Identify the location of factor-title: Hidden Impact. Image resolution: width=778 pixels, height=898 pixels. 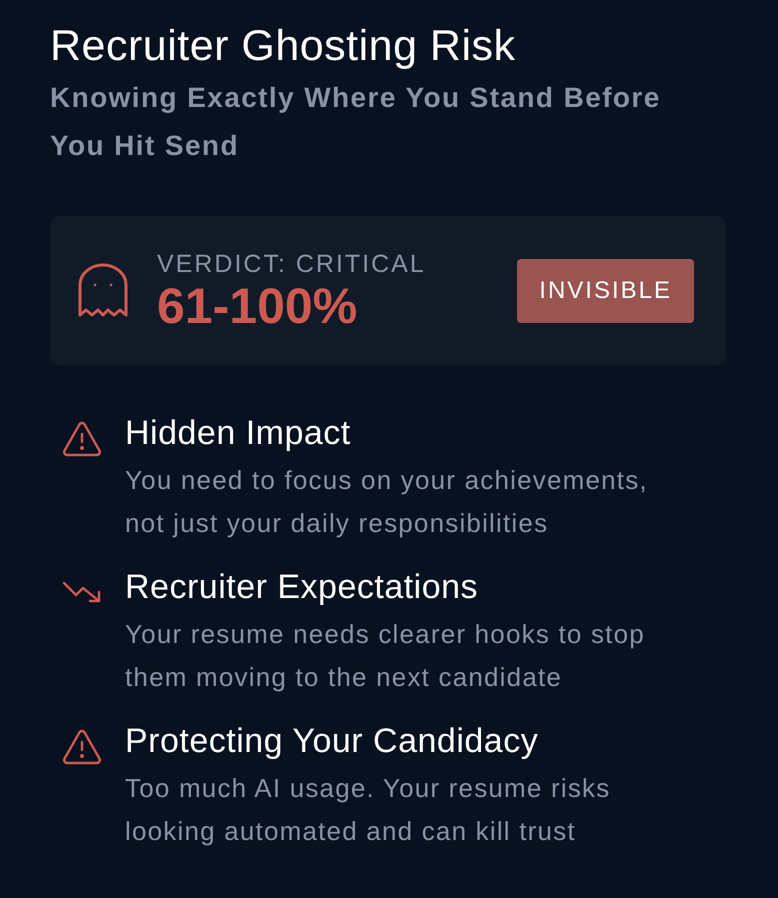
(238, 433).